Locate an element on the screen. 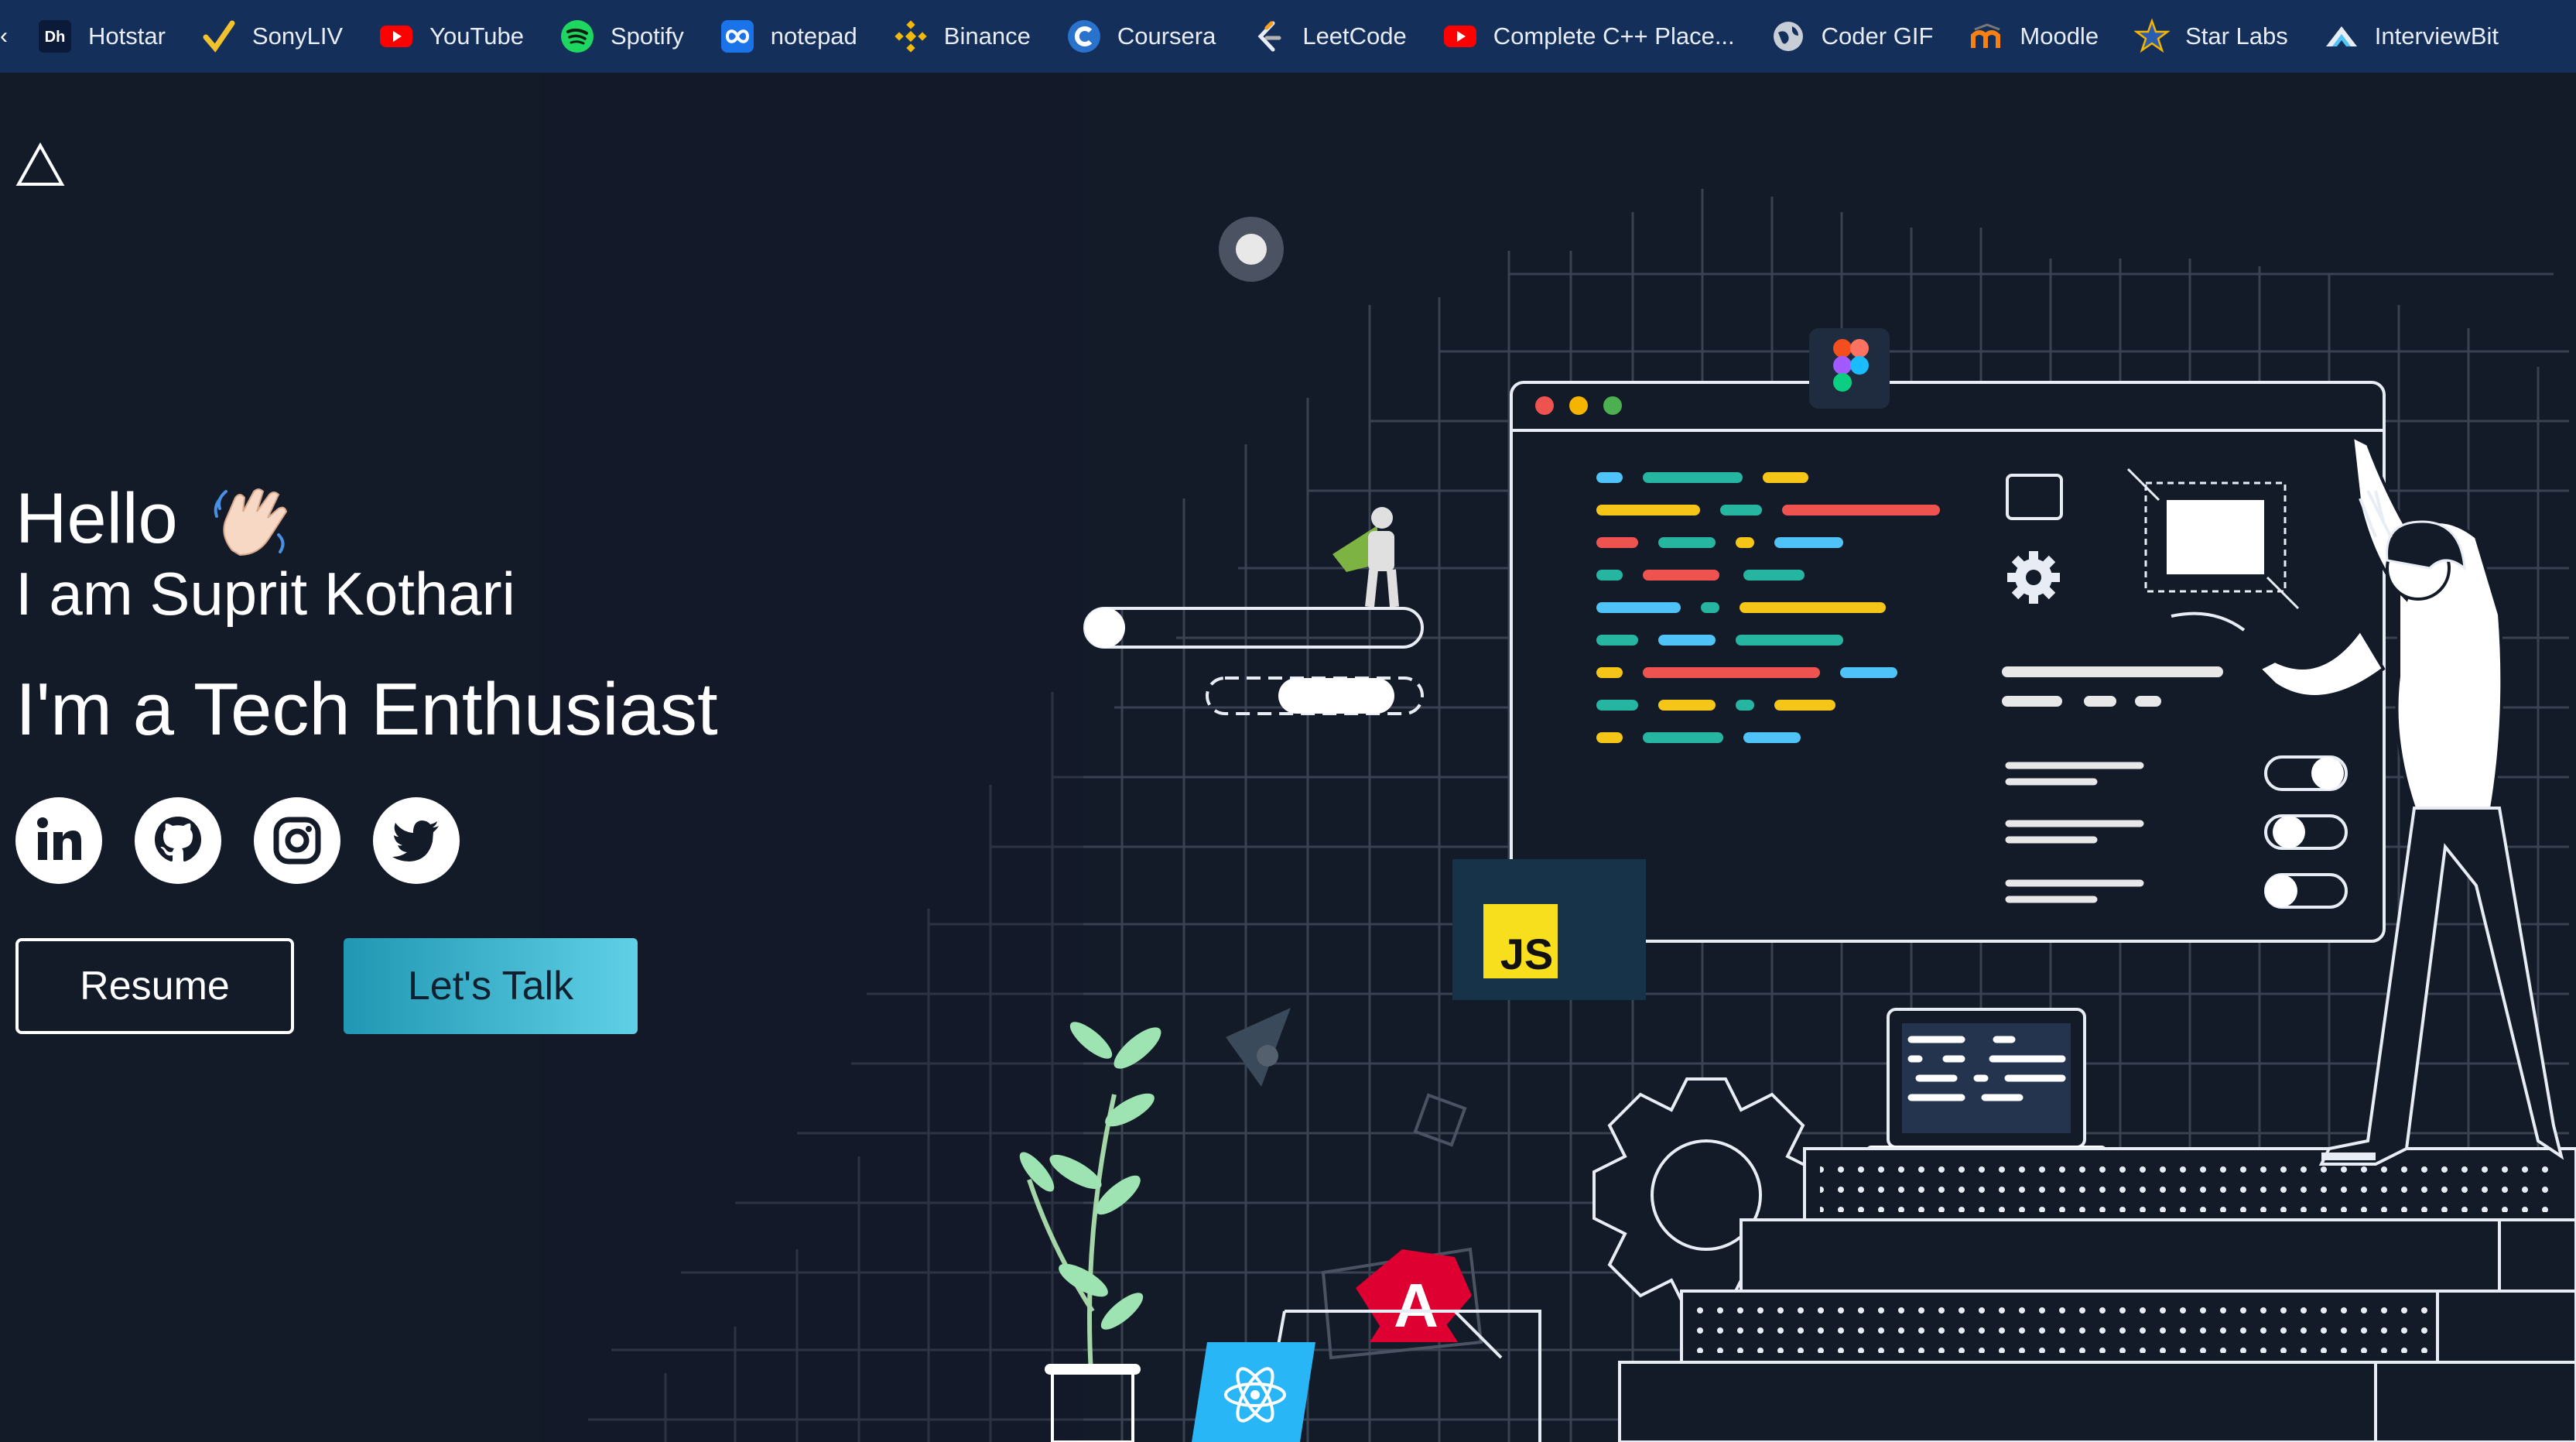 The height and width of the screenshot is (1442, 2576). js-badge-label: JS is located at coordinates (1527, 954).